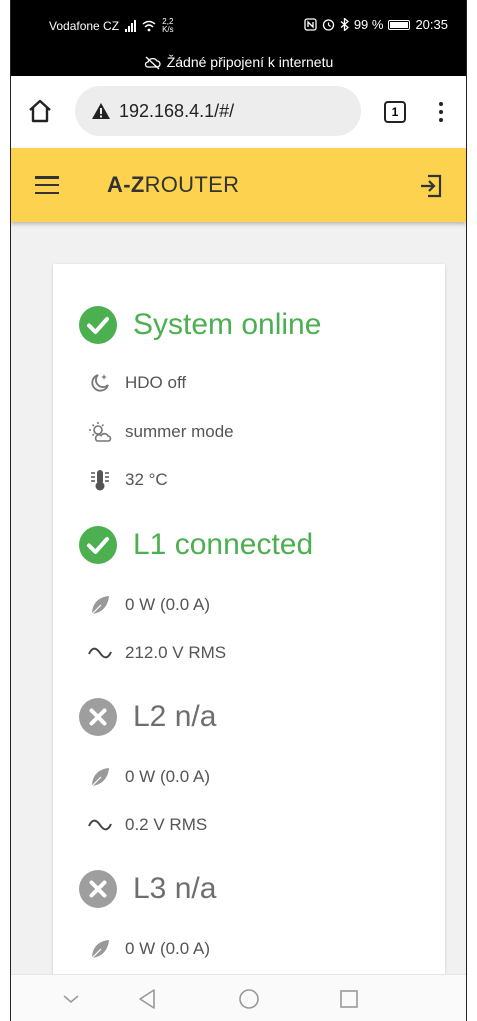 This screenshot has width=477, height=1021. I want to click on system-nav-bar, so click(238, 997).